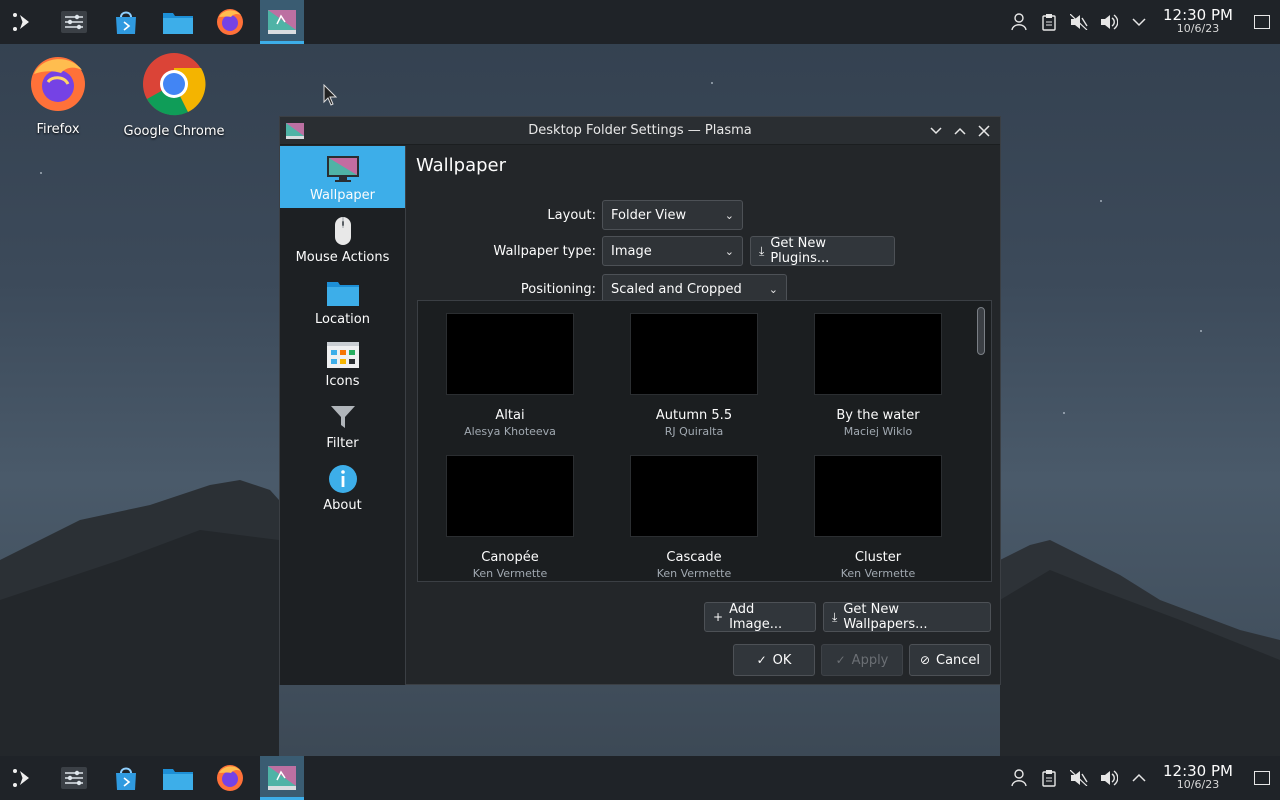  I want to click on chrome-icon, so click(174, 84).